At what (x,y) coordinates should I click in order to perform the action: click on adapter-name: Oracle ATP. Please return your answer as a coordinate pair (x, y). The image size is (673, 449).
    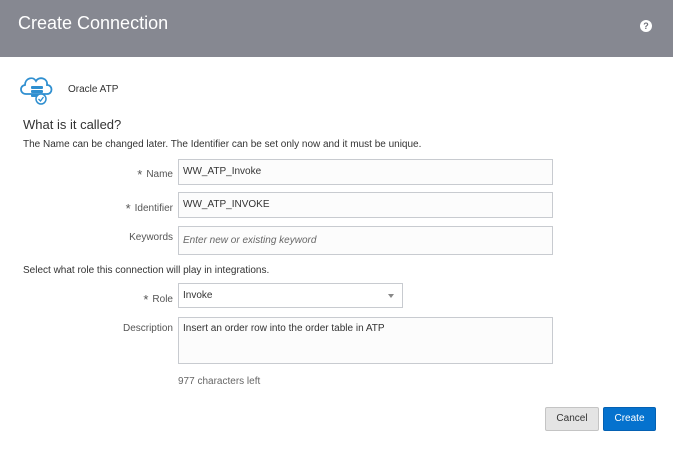
    Looking at the image, I should click on (93, 89).